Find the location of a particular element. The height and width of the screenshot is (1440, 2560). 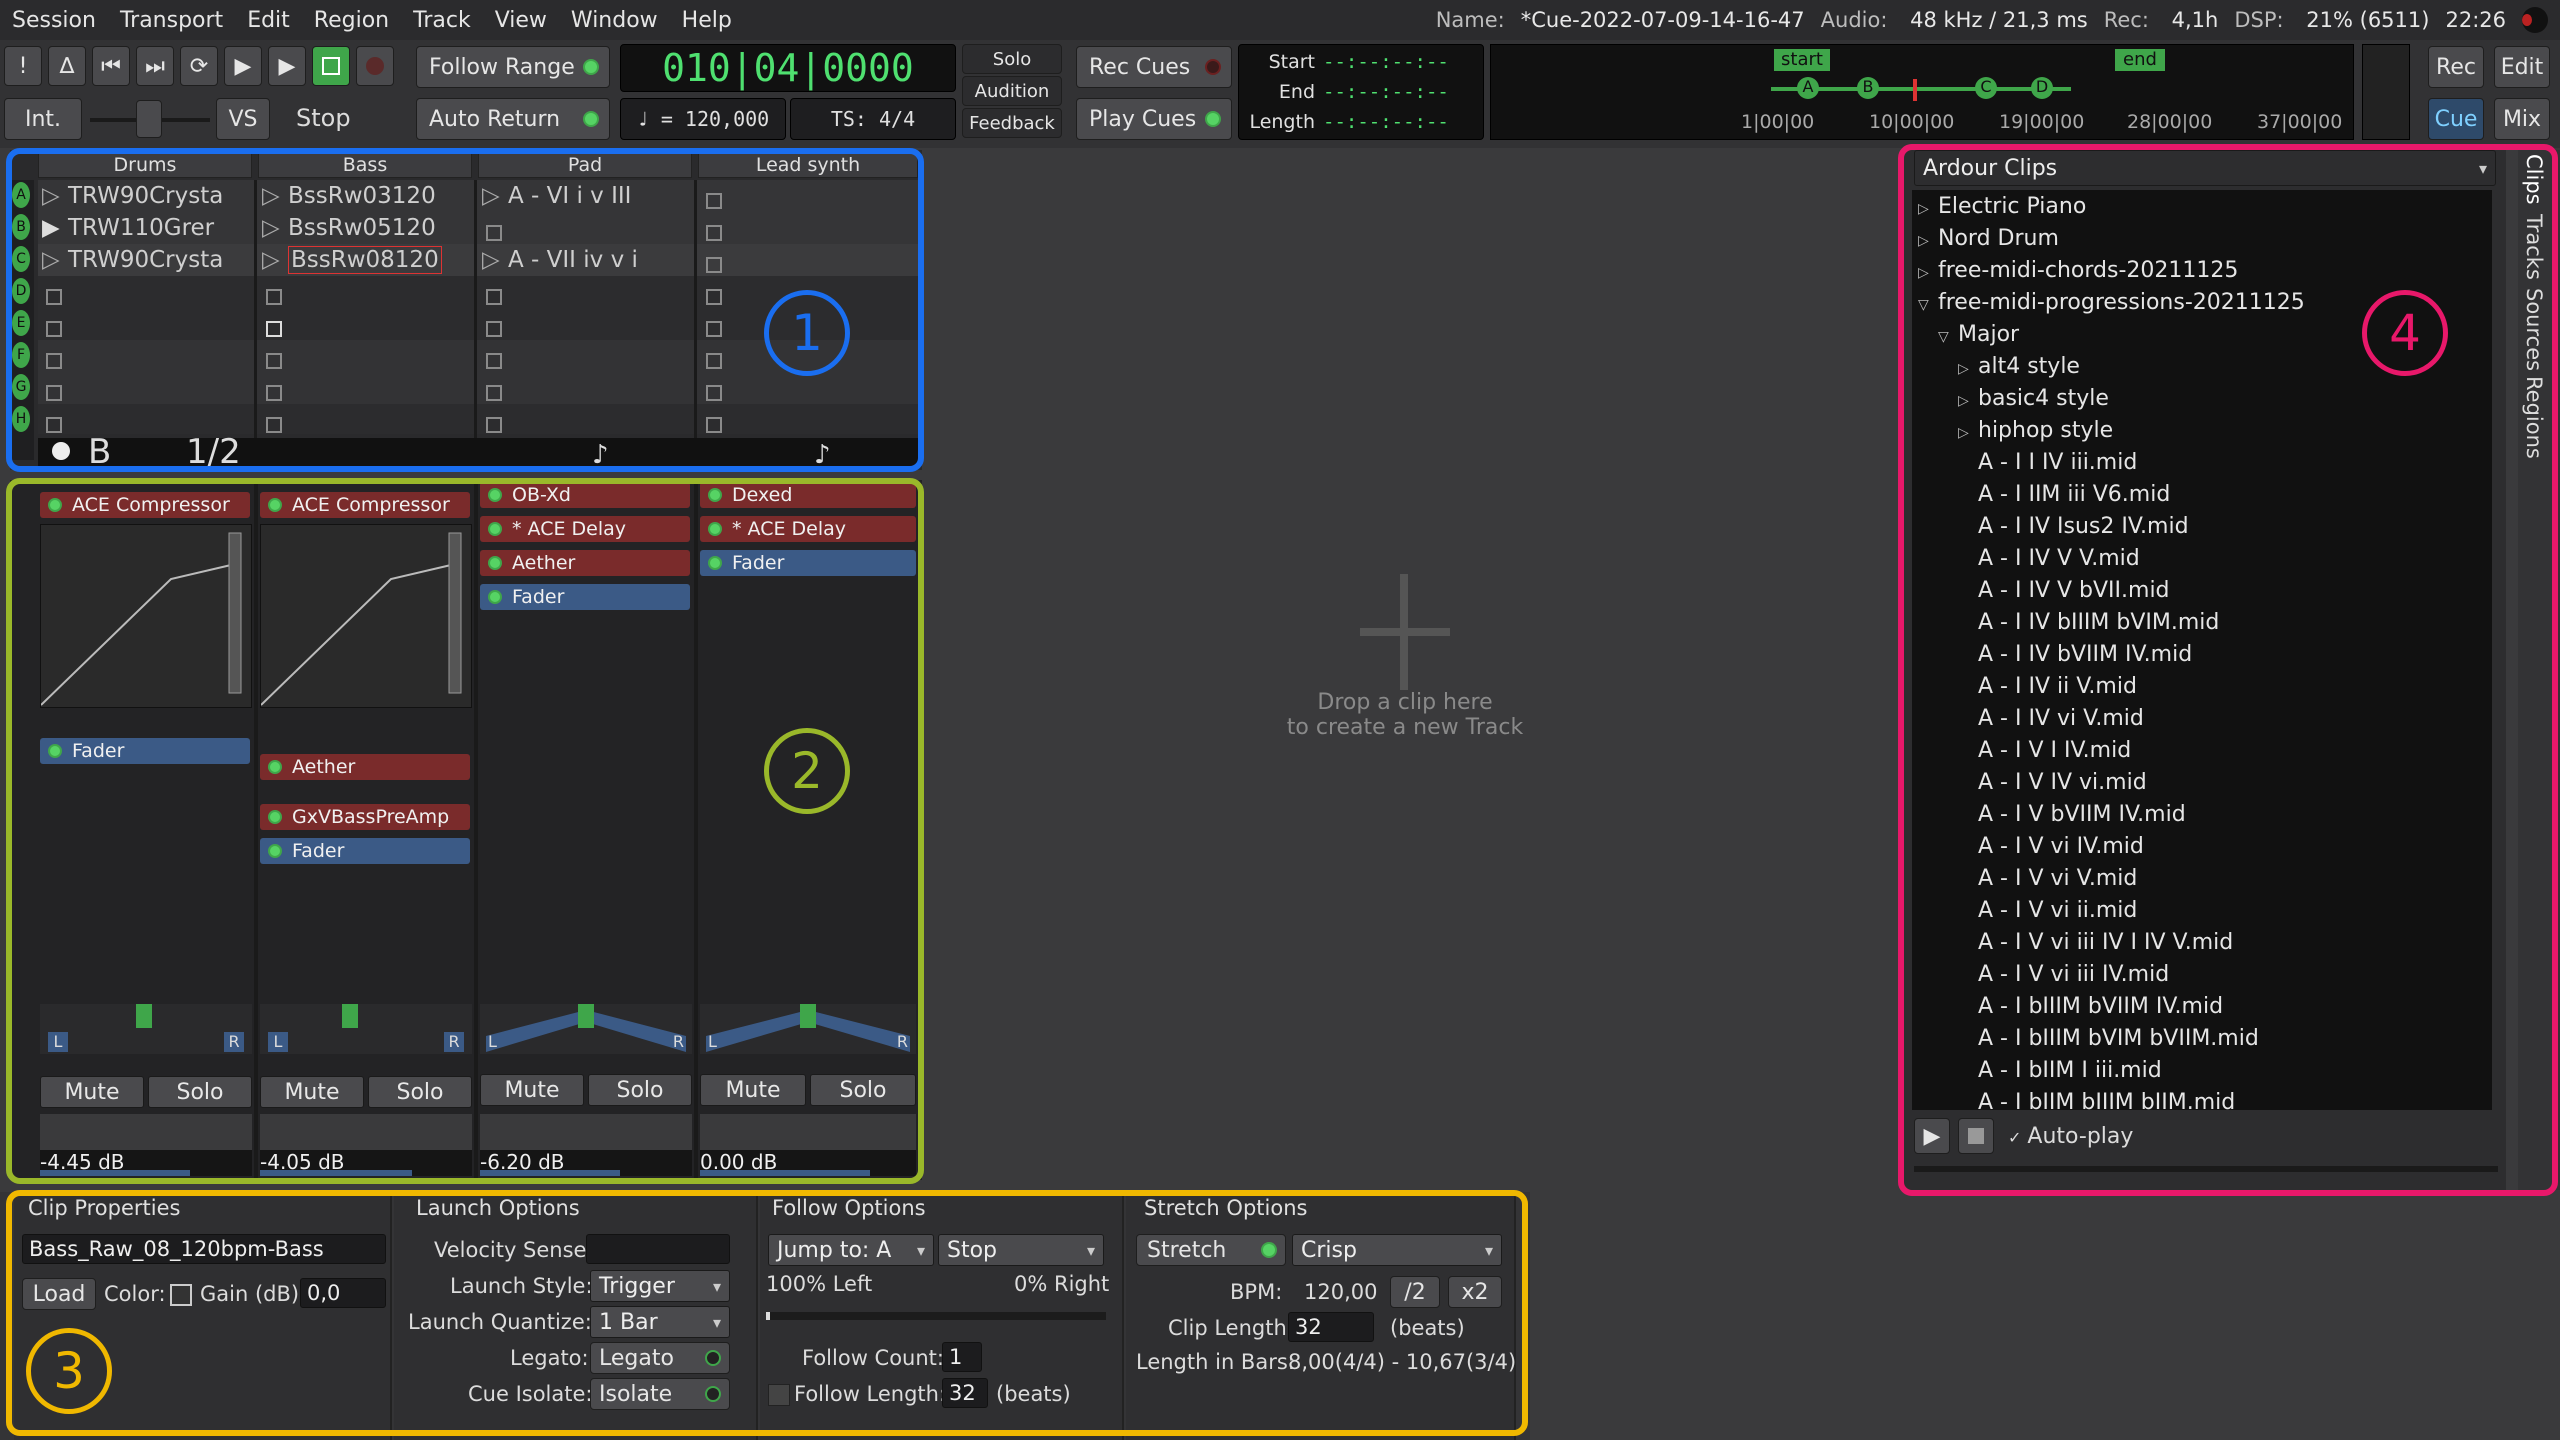

bpm-value: 120,00 is located at coordinates (1340, 1292).